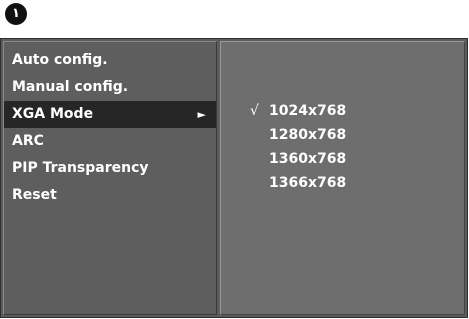  I want to click on resolution-option-1366x768: 1366x768, so click(297, 183).